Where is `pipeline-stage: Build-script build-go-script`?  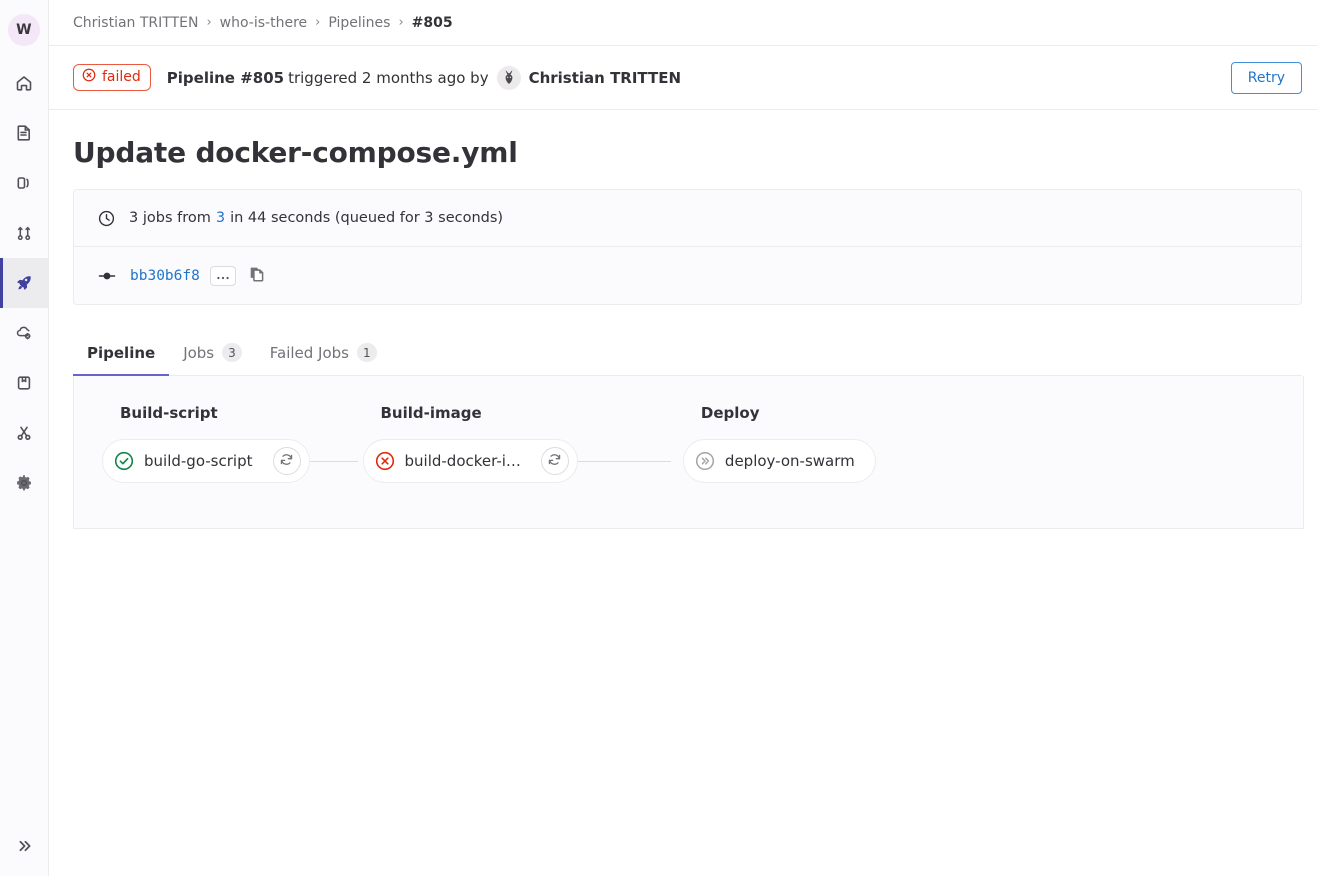 pipeline-stage: Build-script build-go-script is located at coordinates (230, 443).